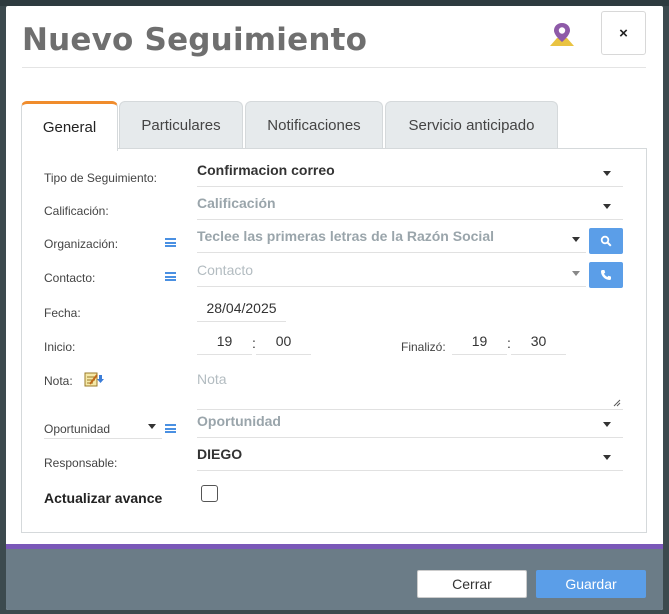 The height and width of the screenshot is (614, 669). What do you see at coordinates (410, 385) in the screenshot?
I see `nota-textarea: Nota` at bounding box center [410, 385].